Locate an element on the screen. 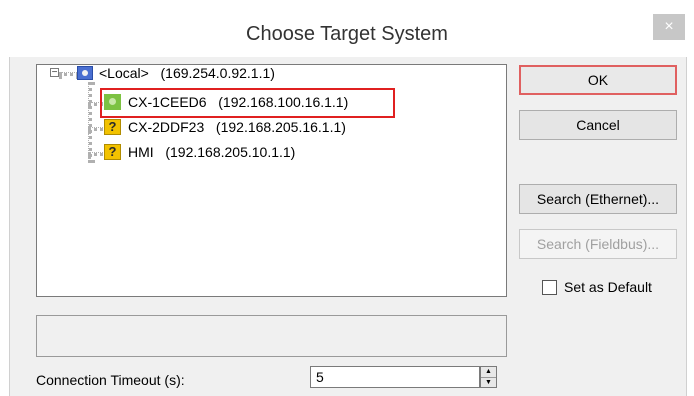 The image size is (694, 396). timeout-spinner: ▲ ▼ is located at coordinates (488, 377).